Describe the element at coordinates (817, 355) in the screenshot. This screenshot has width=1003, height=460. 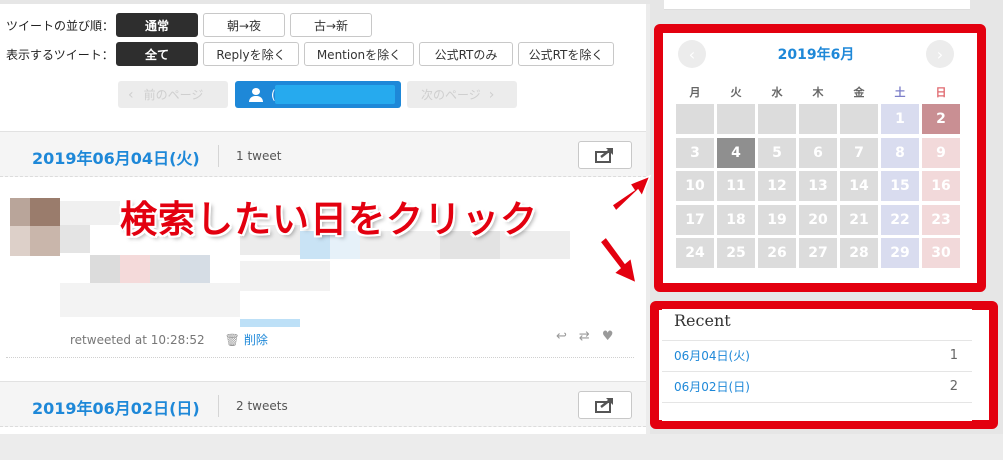
I see `recent-item: 06月04日(火) 1` at that location.